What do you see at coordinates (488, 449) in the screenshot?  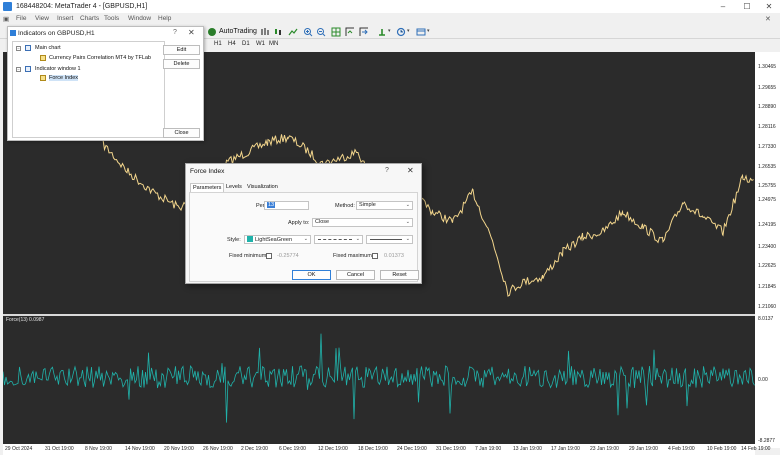 I see `time-label: 7 Jan 19:00` at bounding box center [488, 449].